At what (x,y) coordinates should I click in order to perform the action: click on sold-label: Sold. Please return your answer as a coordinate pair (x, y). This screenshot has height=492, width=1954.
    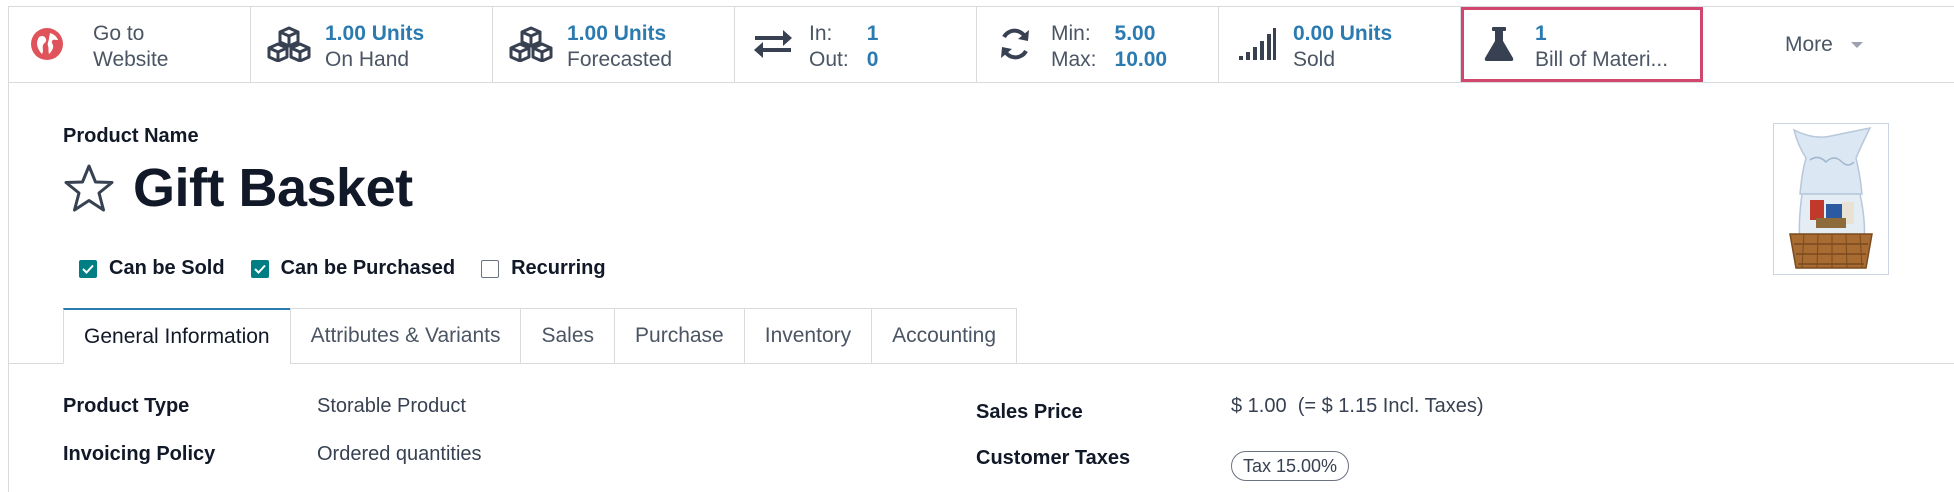
    Looking at the image, I should click on (1314, 59).